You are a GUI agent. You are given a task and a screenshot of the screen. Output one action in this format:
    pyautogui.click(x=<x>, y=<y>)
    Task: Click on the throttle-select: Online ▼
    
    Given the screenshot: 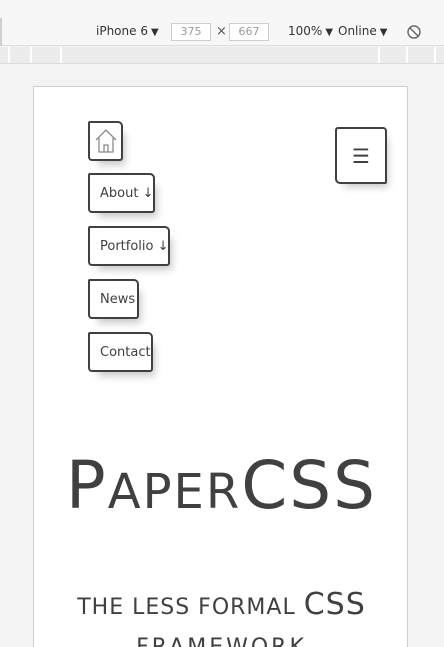 What is the action you would take?
    pyautogui.click(x=362, y=31)
    